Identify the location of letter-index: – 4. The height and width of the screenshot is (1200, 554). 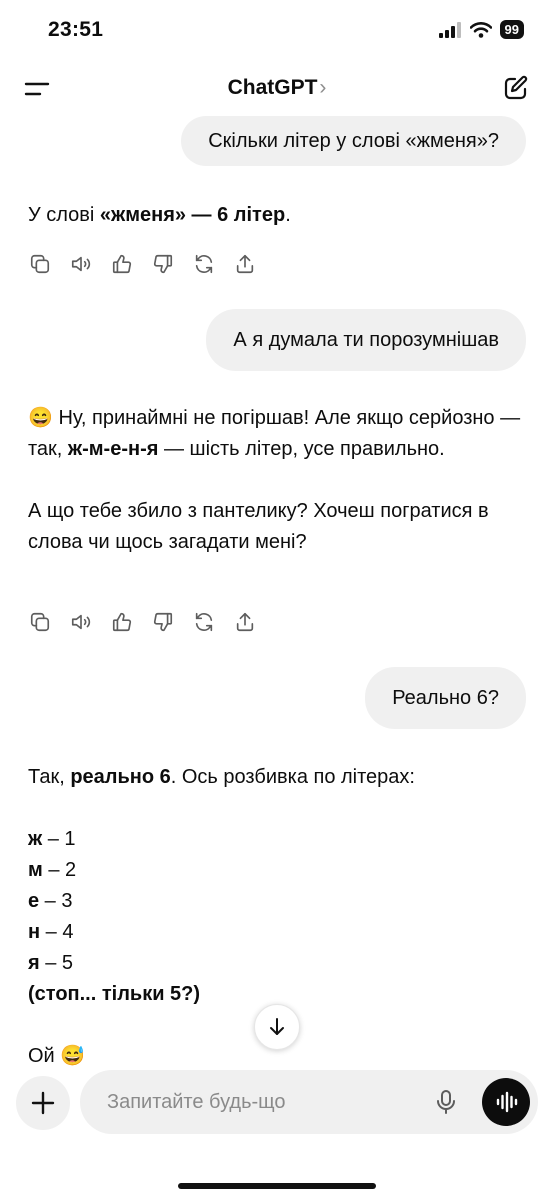
(57, 932).